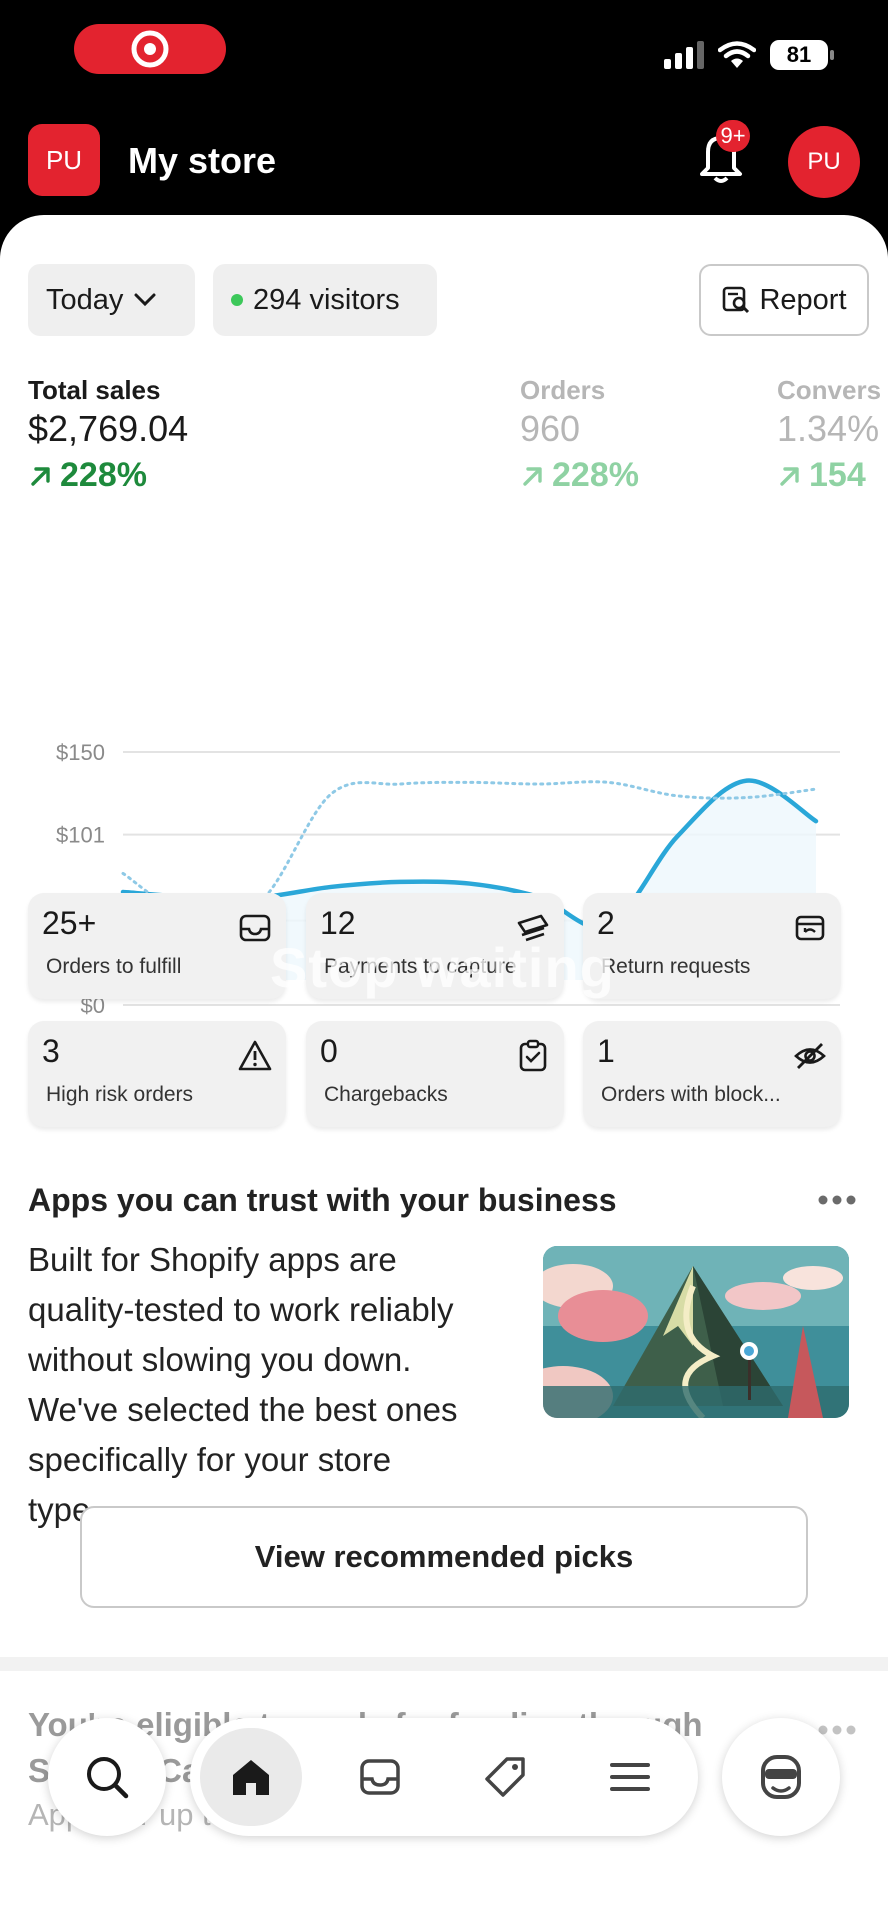 The height and width of the screenshot is (1920, 888). Describe the element at coordinates (255, 1055) in the screenshot. I see `alert-icon` at that location.